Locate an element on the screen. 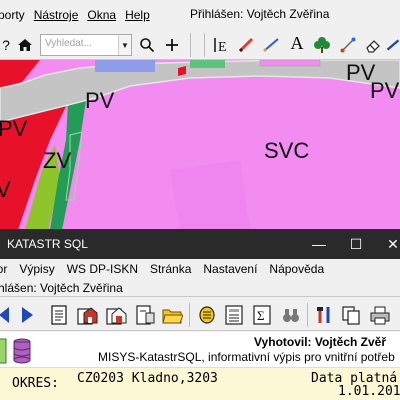  menu-nastroje: Nástroje is located at coordinates (56, 15).